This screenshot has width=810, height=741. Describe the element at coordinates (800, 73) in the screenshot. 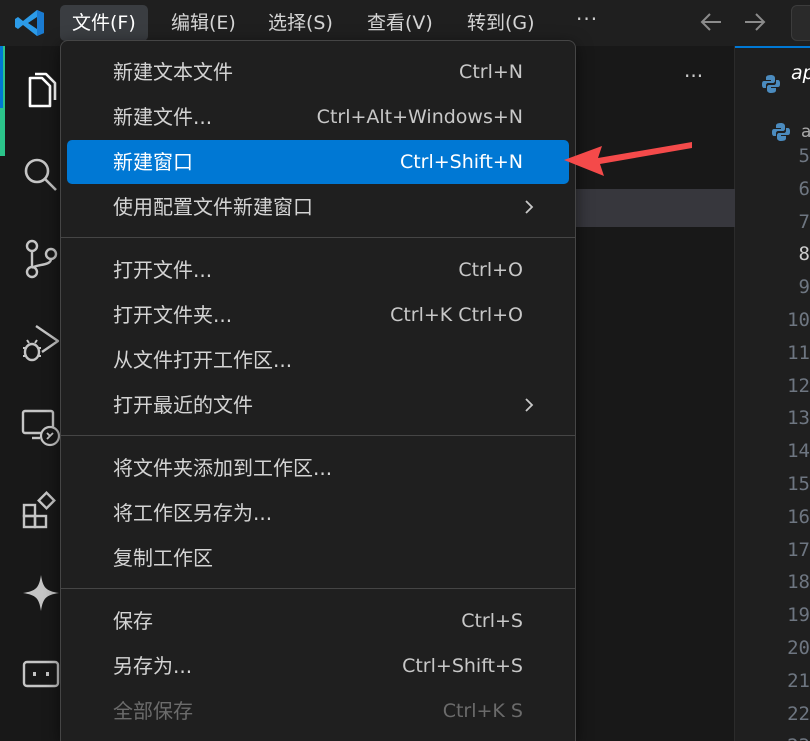

I see `editor-tab-label: ap` at that location.